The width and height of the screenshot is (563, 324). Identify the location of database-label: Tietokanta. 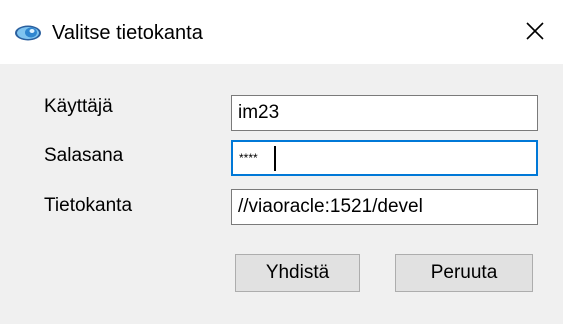
(88, 205).